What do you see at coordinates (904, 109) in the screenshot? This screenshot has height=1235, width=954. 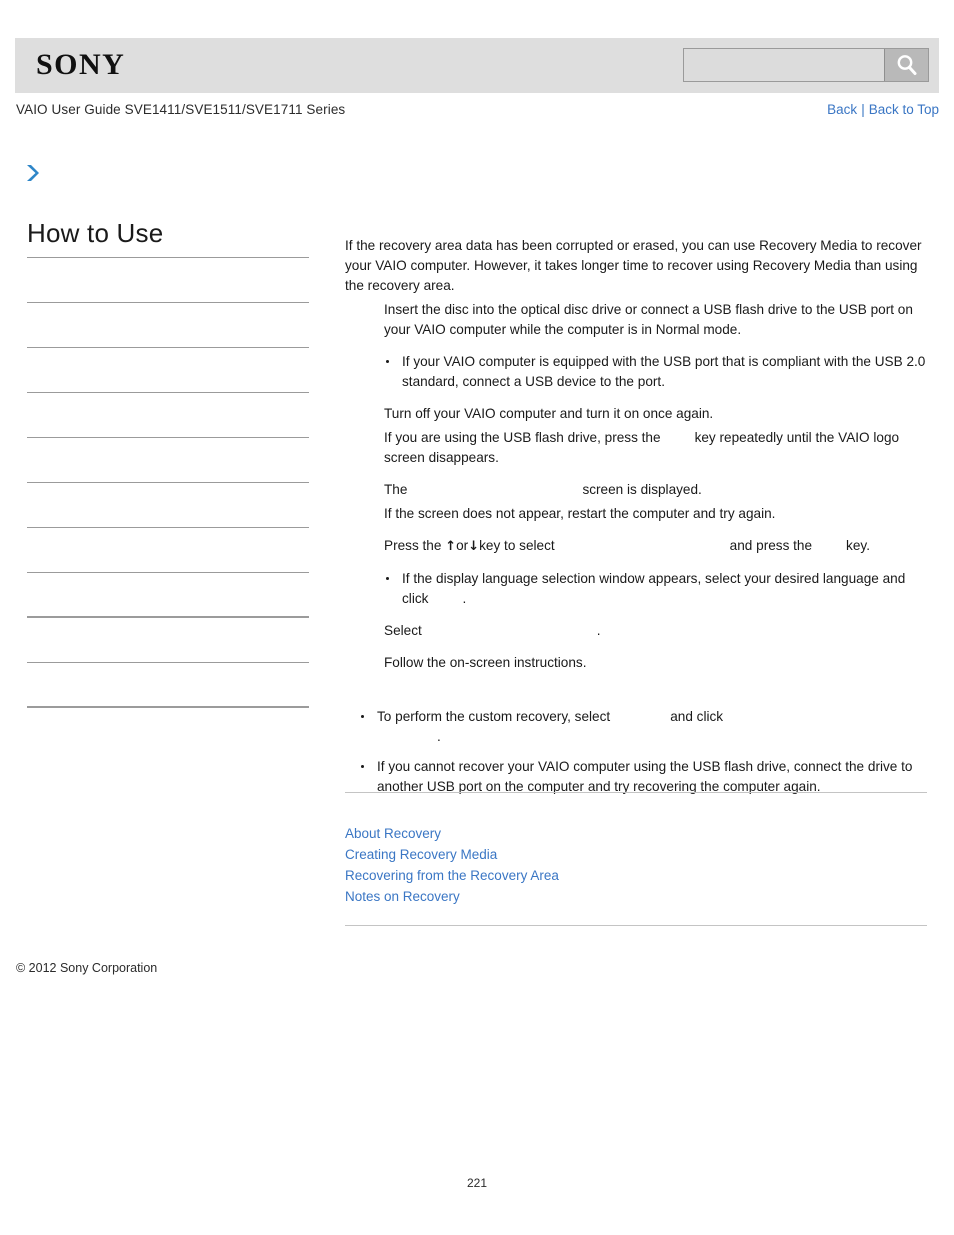 I see `back-to-top-link: Back to Top` at bounding box center [904, 109].